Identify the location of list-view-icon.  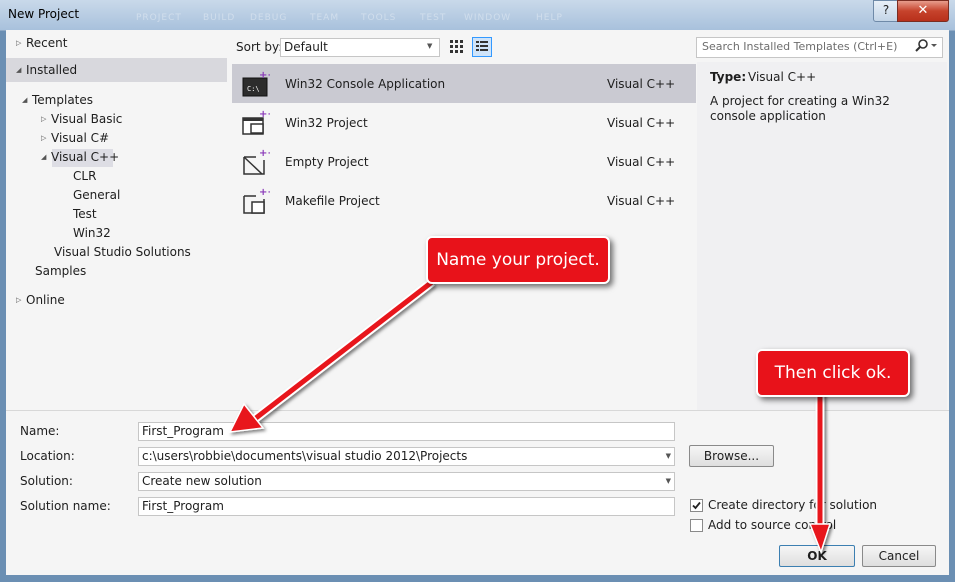
(482, 46).